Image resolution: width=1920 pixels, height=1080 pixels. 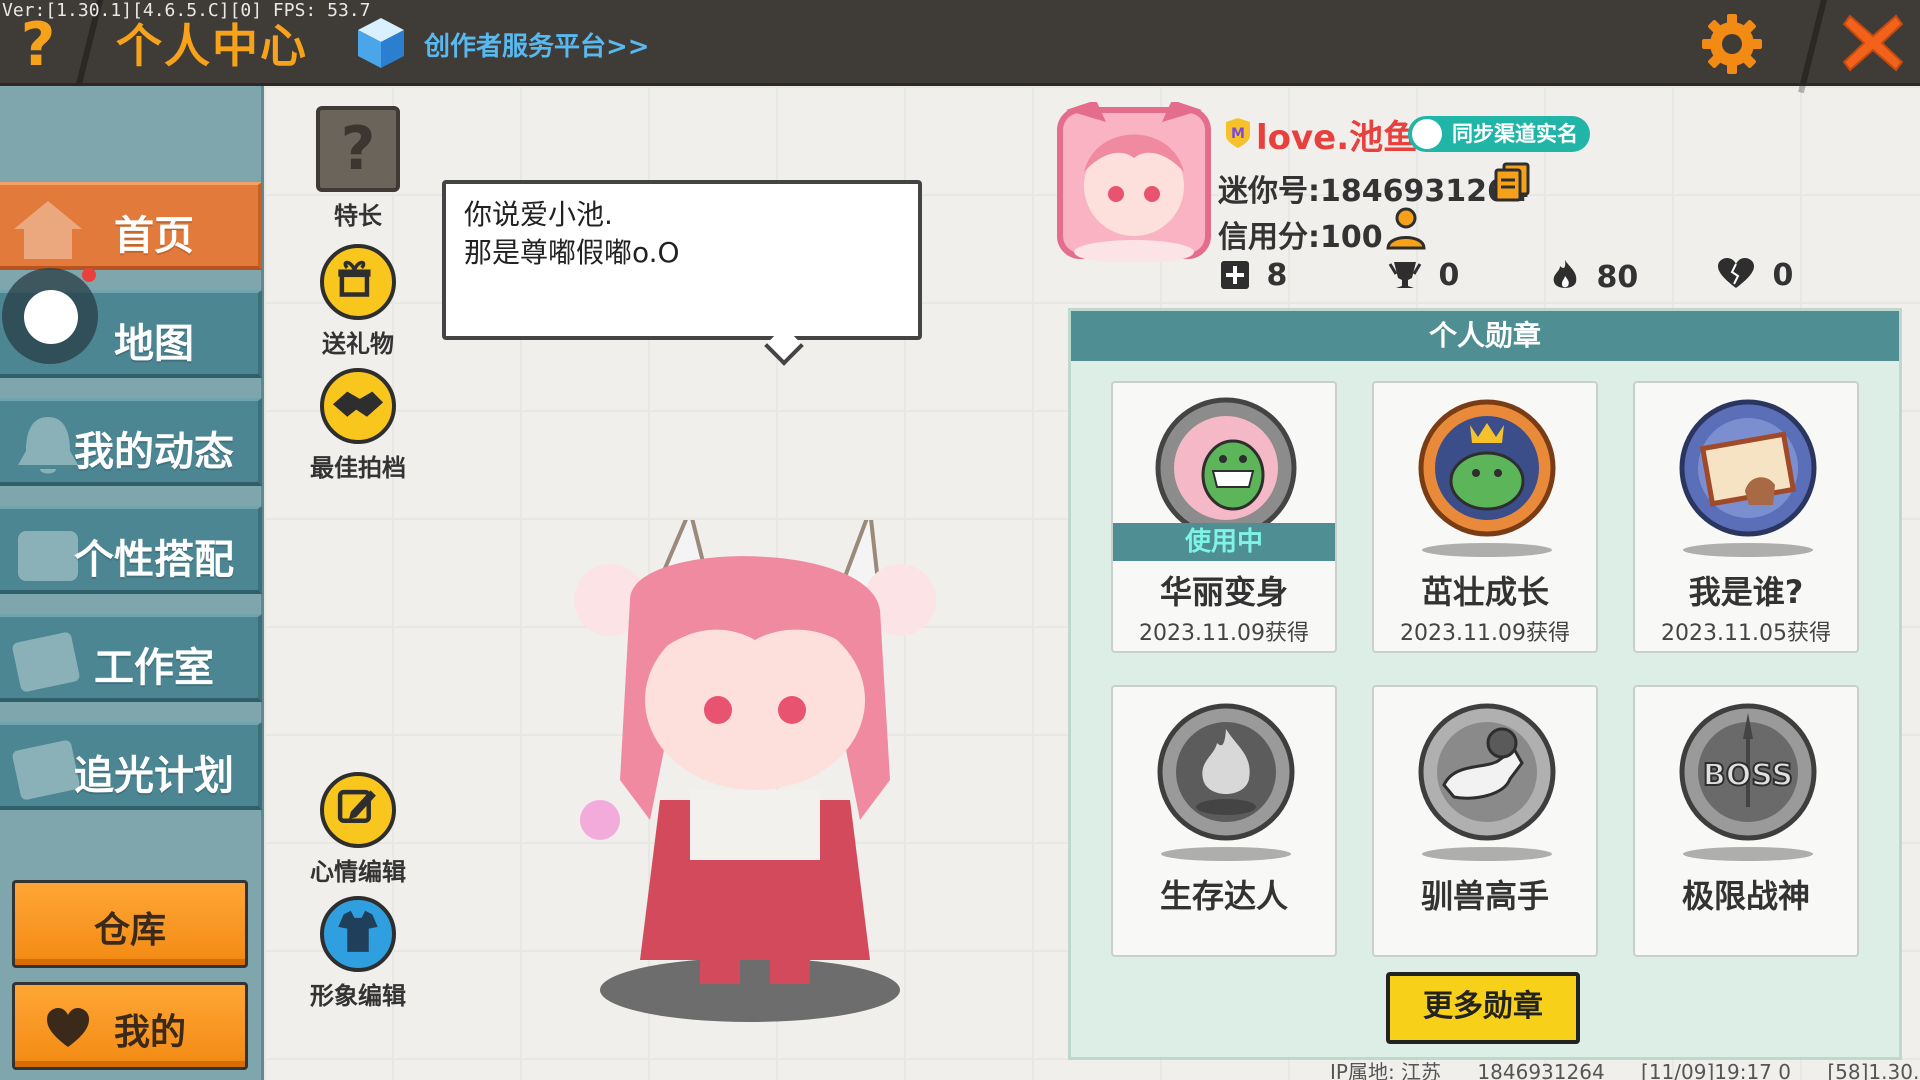 What do you see at coordinates (1748, 468) in the screenshot?
I see `id-card-medal-icon` at bounding box center [1748, 468].